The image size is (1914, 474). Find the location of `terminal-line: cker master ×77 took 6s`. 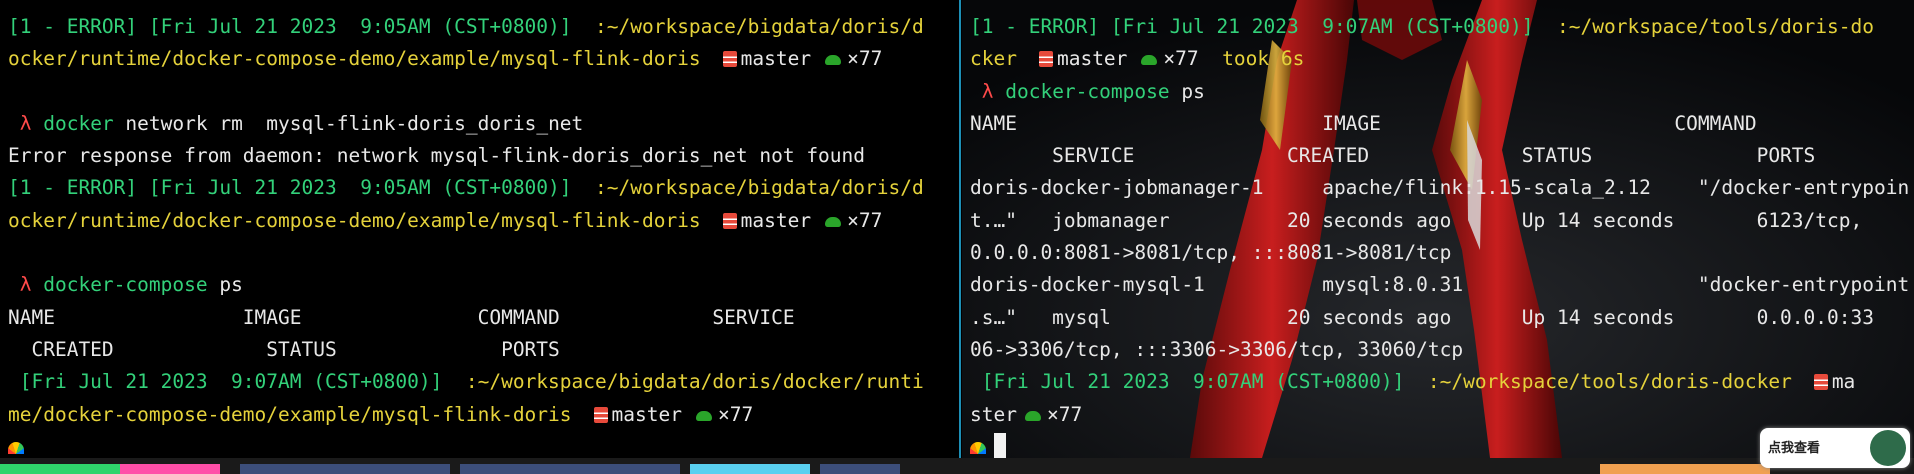

terminal-line: cker master ×77 took 6s is located at coordinates (1442, 59).